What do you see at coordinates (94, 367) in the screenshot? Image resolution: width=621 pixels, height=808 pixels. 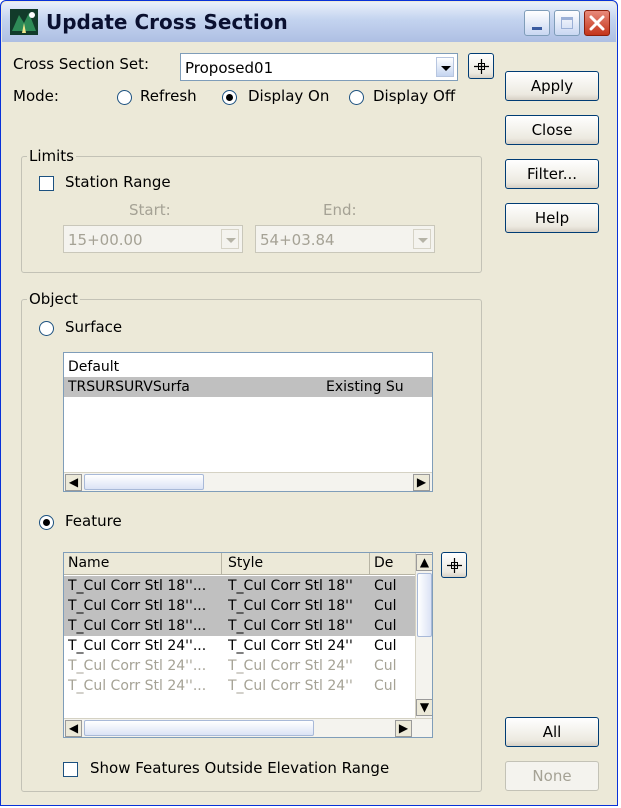 I see `surface-name: Default` at bounding box center [94, 367].